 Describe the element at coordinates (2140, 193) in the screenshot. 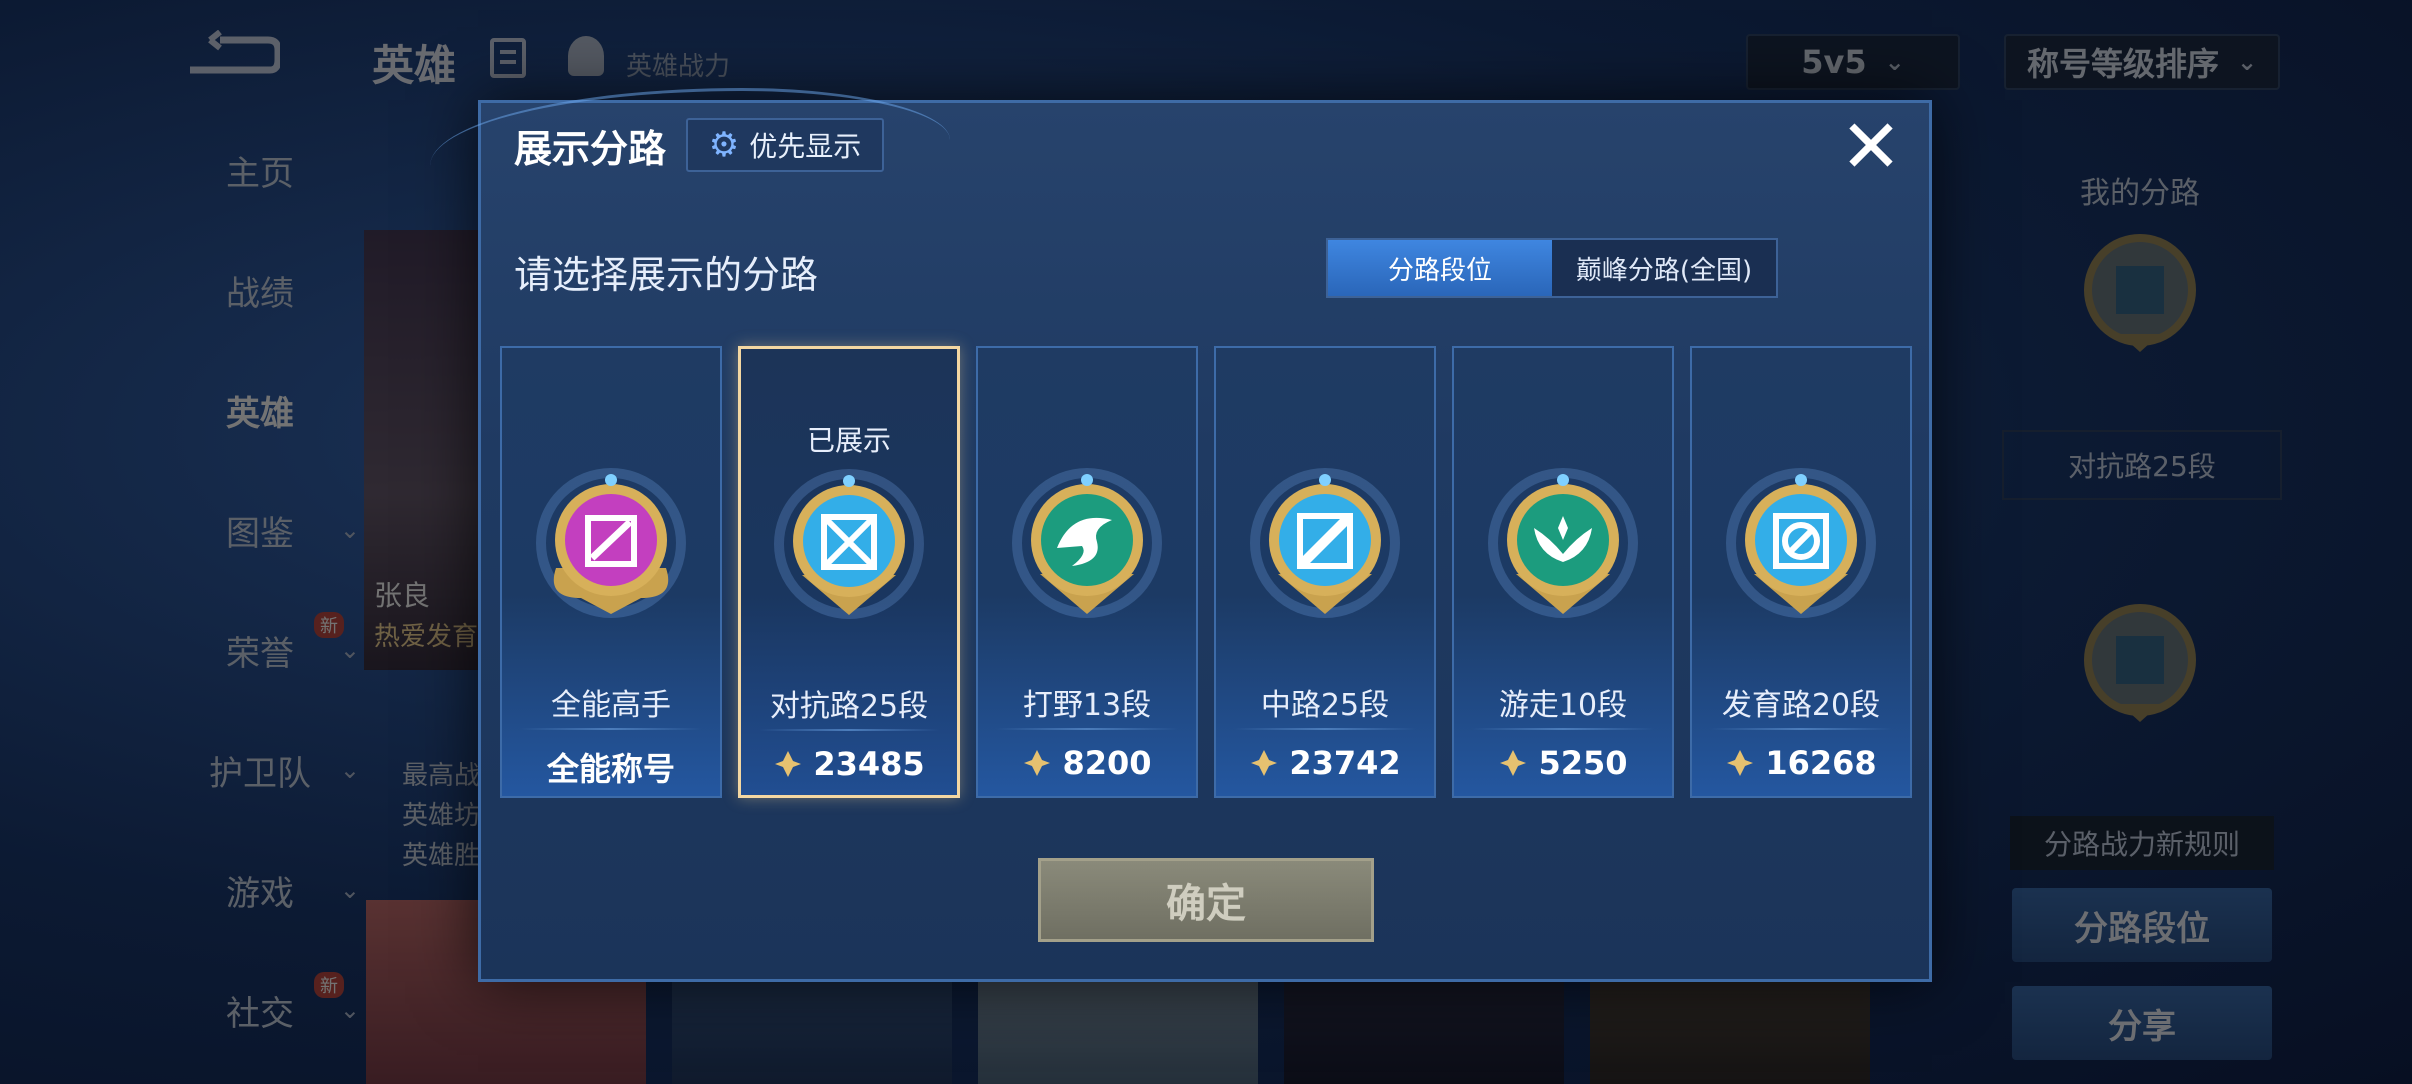

I see `my-lanes-title: 我的分路` at that location.